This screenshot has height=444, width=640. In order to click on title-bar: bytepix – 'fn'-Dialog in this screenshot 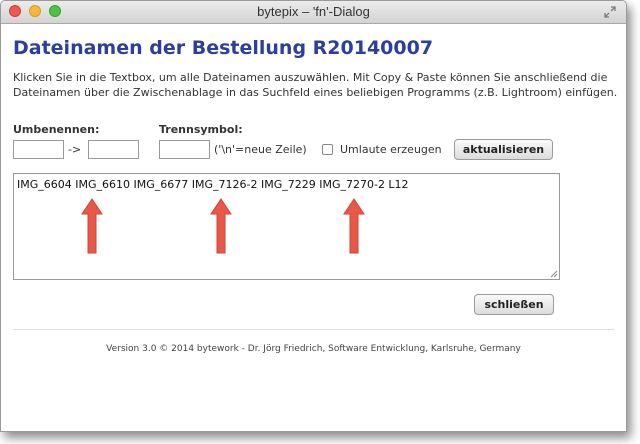, I will do `click(313, 12)`.